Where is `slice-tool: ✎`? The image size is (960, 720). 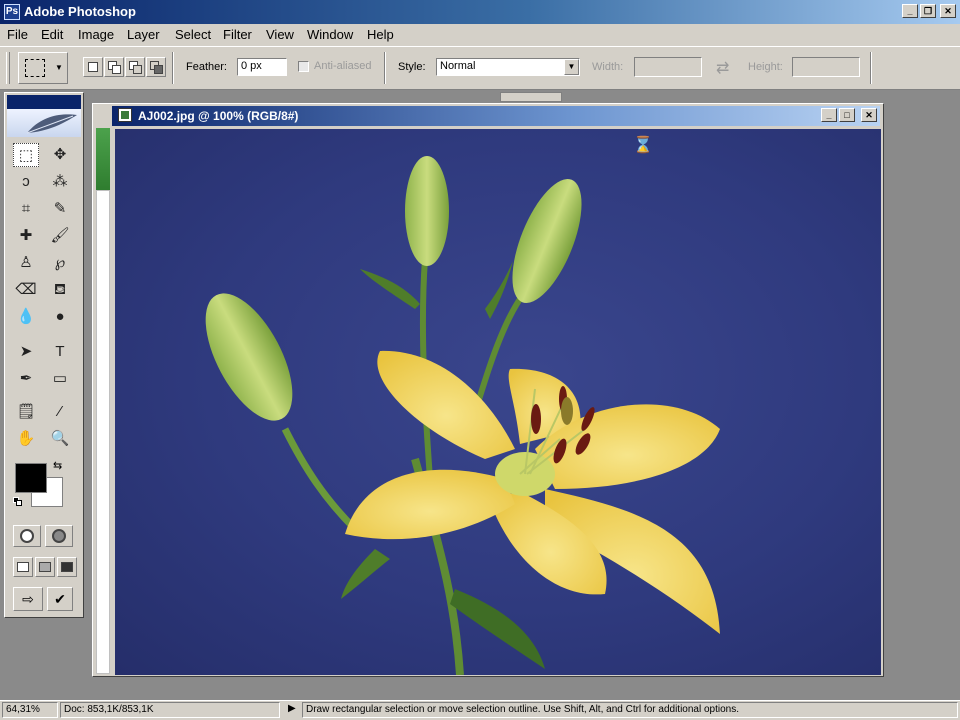 slice-tool: ✎ is located at coordinates (60, 209).